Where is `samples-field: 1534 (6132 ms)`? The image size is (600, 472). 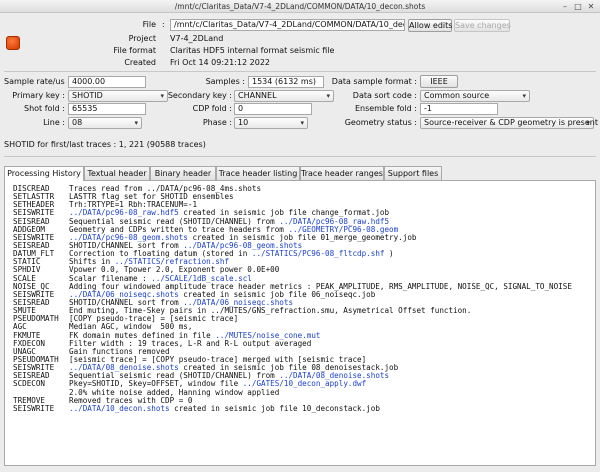 samples-field: 1534 (6132 ms) is located at coordinates (286, 82).